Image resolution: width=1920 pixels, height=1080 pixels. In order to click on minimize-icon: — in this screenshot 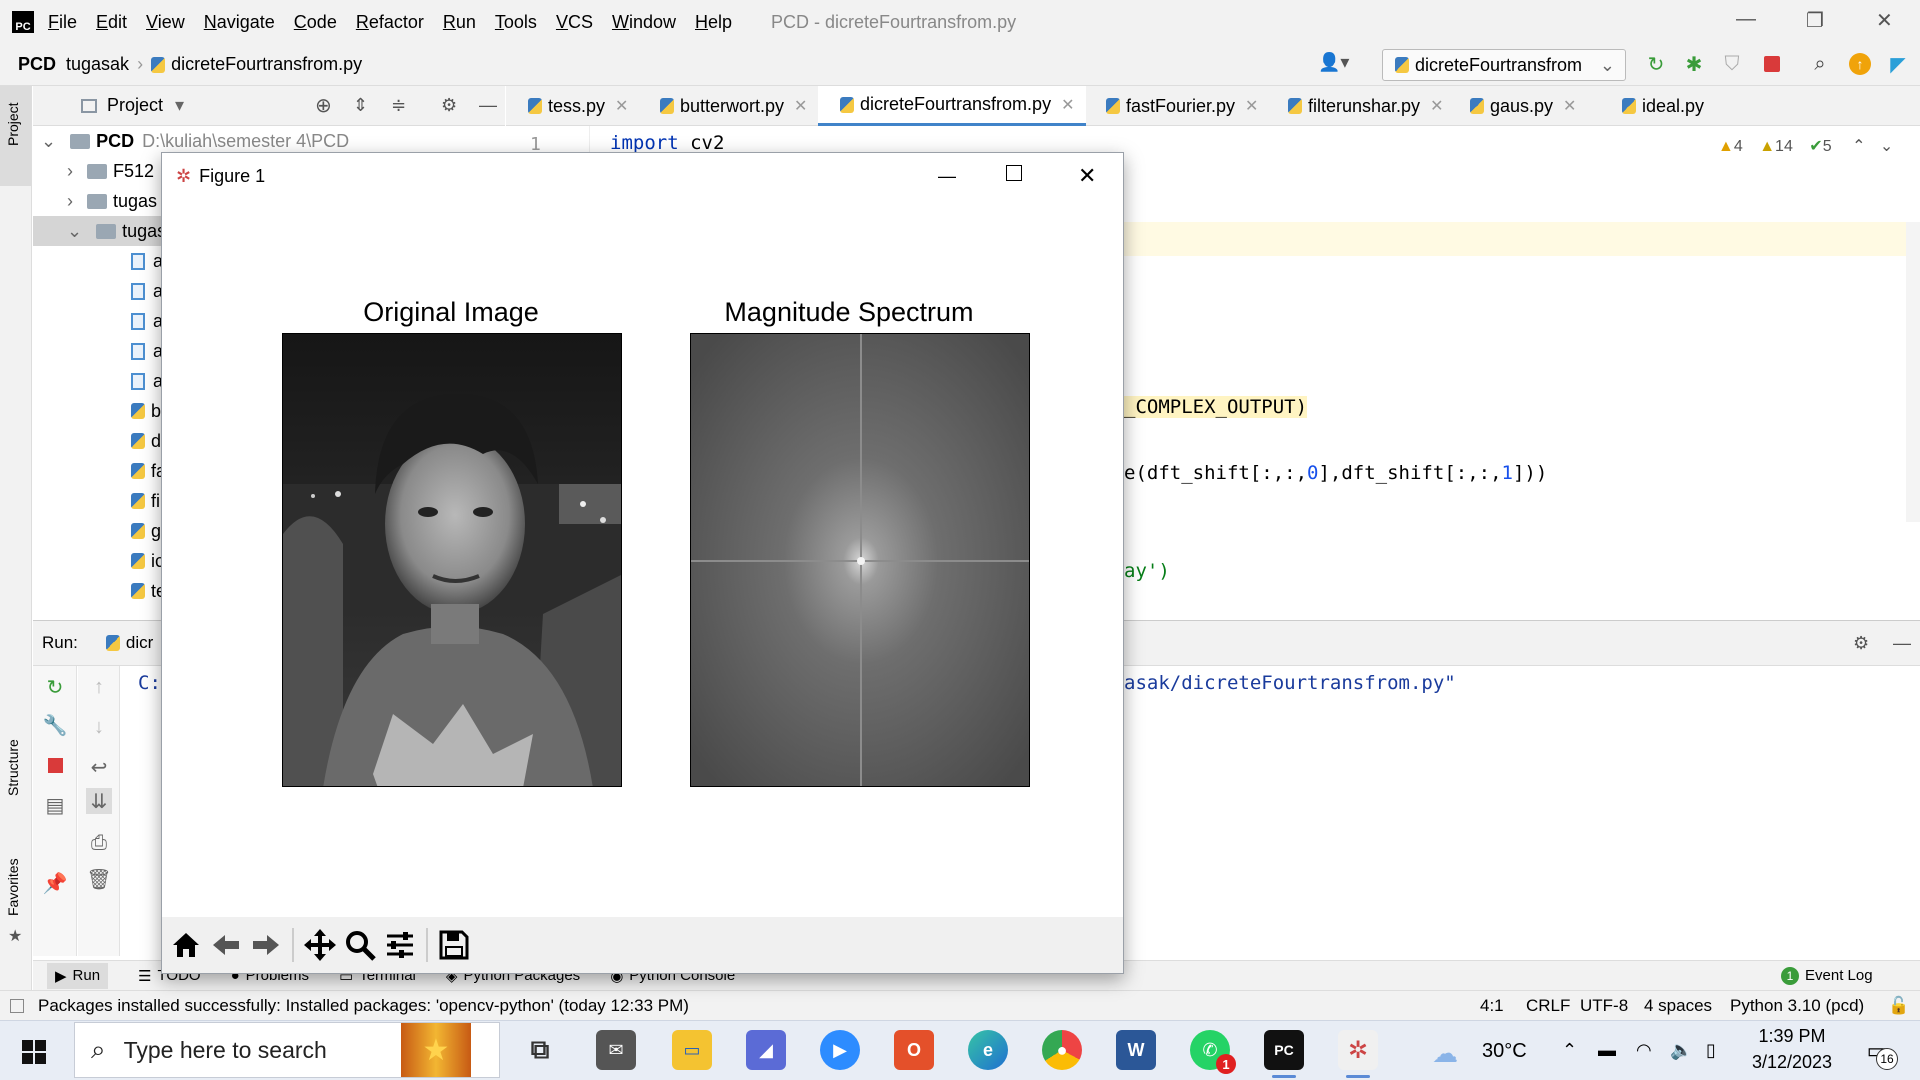, I will do `click(1746, 19)`.